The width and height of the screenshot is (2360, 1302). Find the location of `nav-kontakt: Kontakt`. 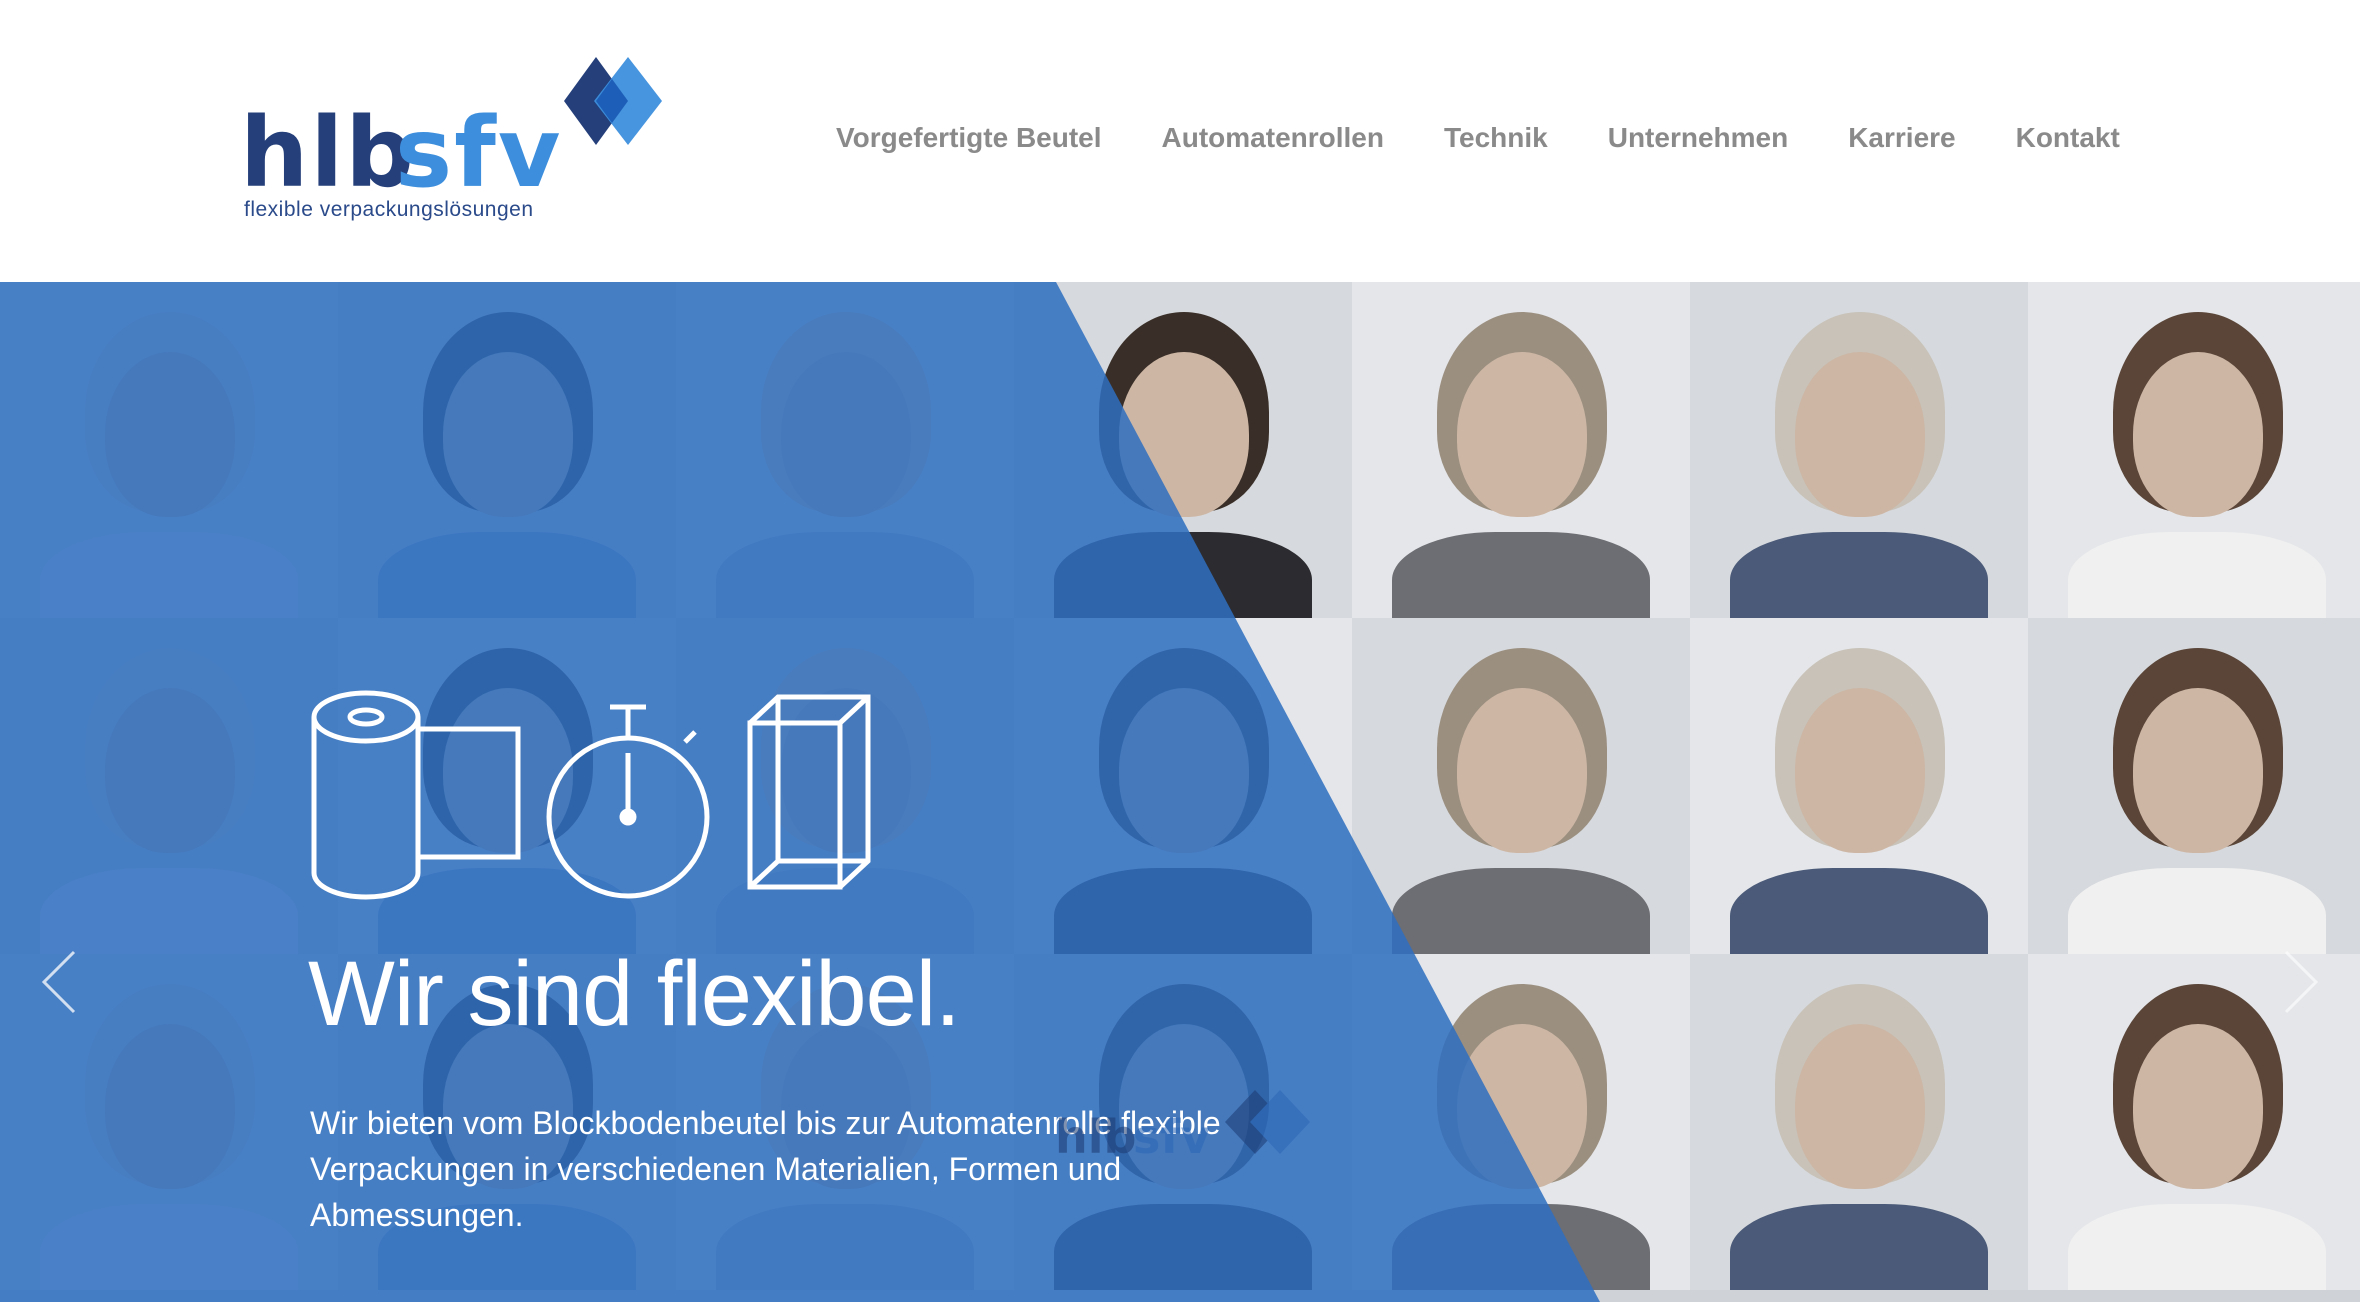

nav-kontakt: Kontakt is located at coordinates (2068, 142).